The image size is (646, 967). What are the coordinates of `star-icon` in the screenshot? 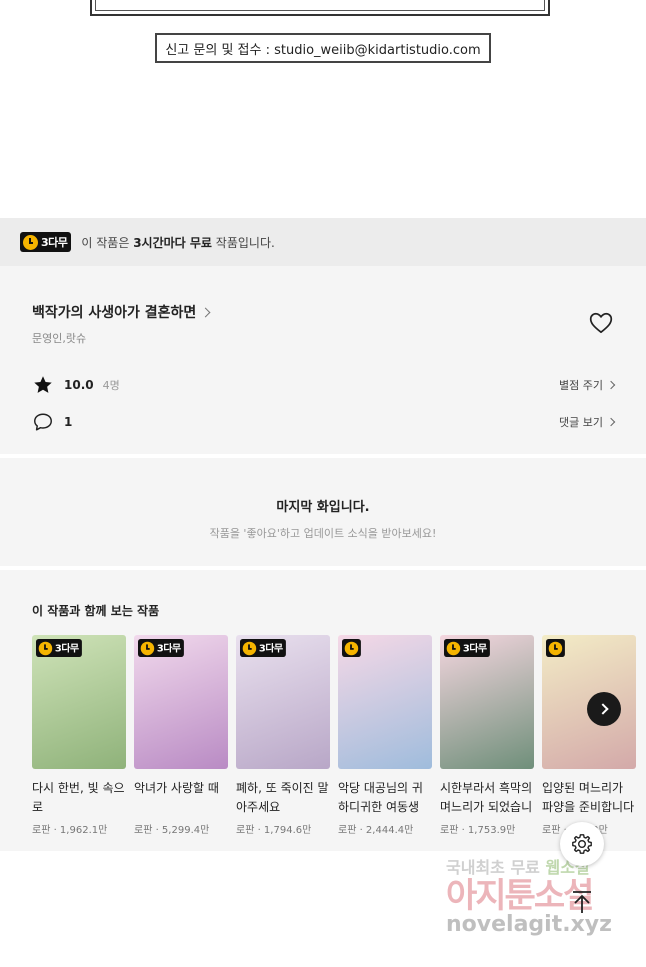 It's located at (43, 384).